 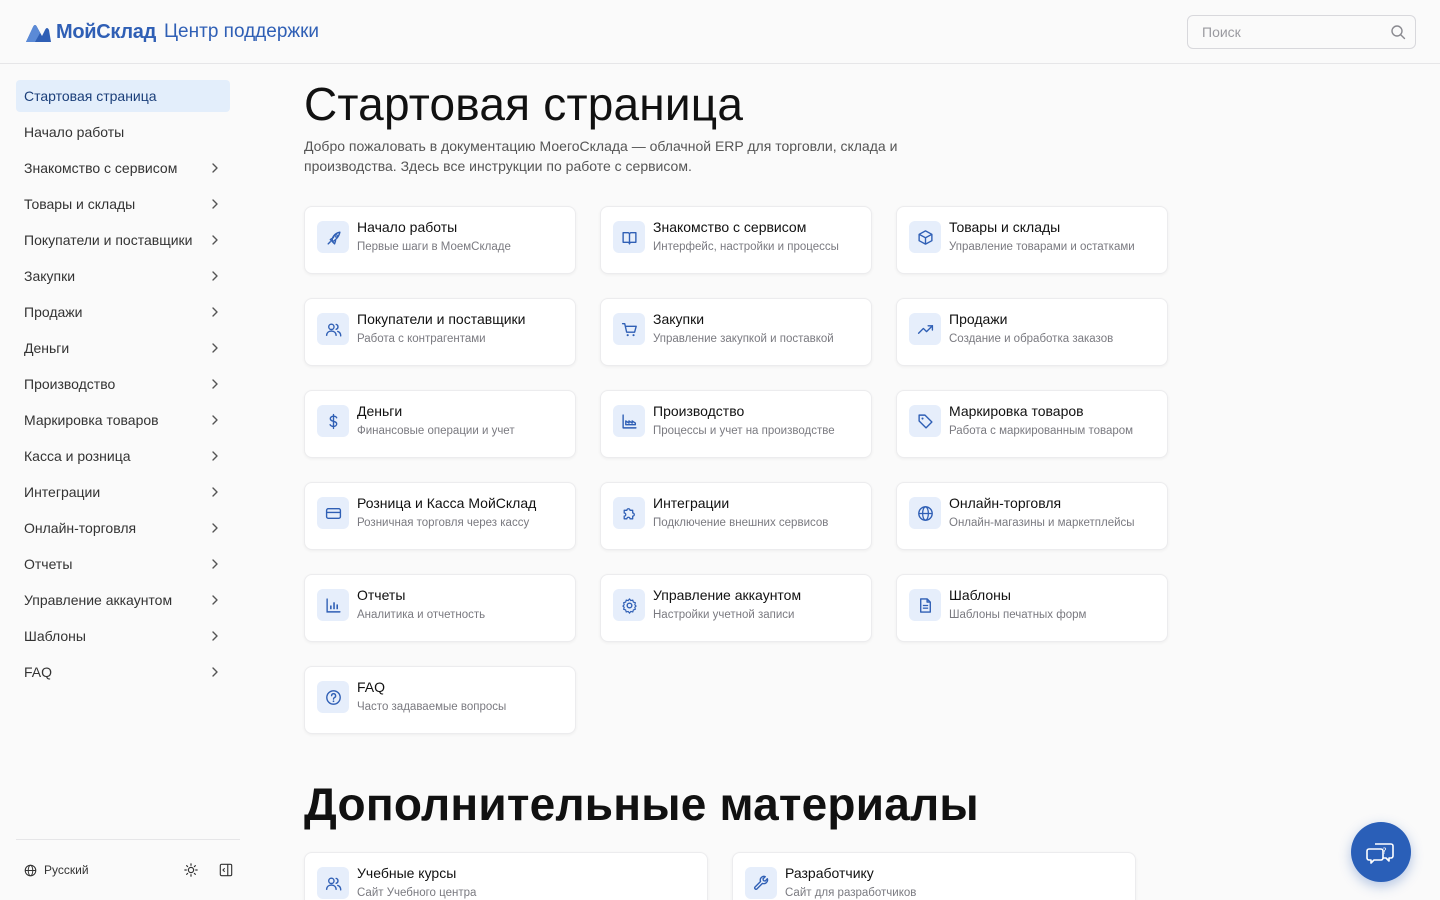 What do you see at coordinates (440, 700) in the screenshot?
I see `section-card: FAQ Часто задаваемые вопросы` at bounding box center [440, 700].